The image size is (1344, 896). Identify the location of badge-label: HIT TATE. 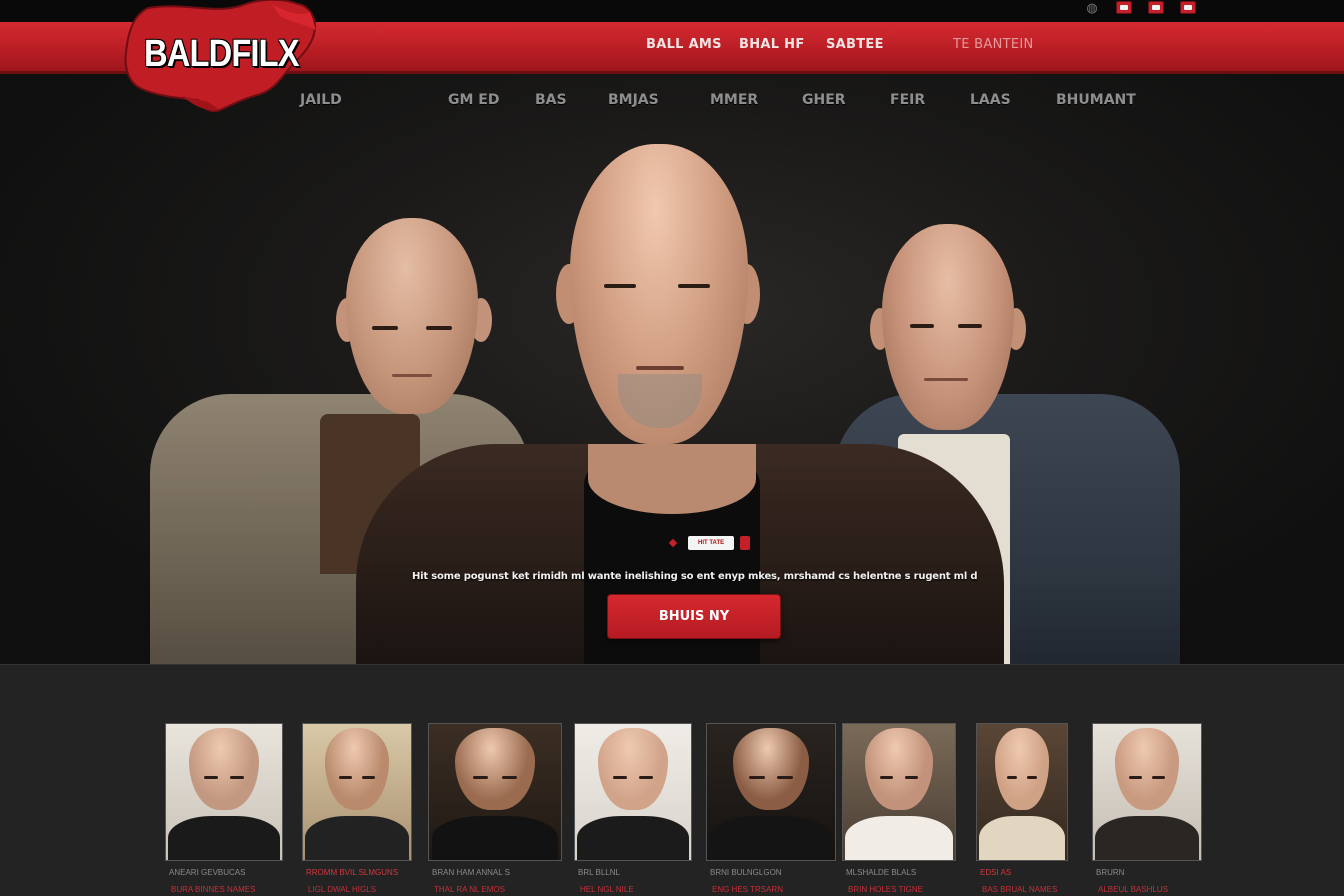
(711, 543).